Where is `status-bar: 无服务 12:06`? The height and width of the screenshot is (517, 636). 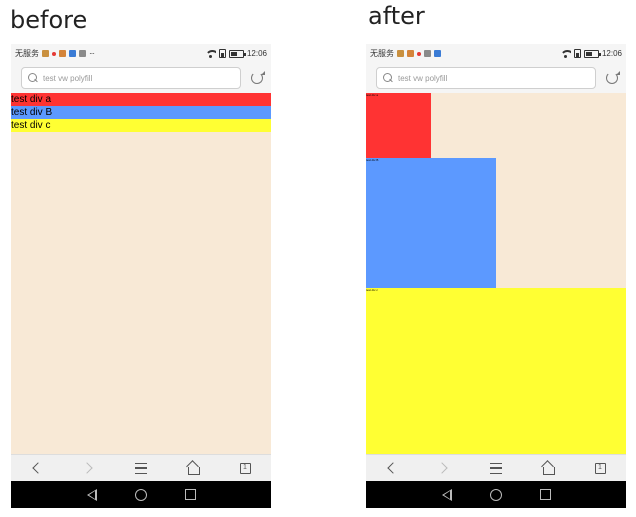
status-bar: 无服务 12:06 is located at coordinates (496, 53).